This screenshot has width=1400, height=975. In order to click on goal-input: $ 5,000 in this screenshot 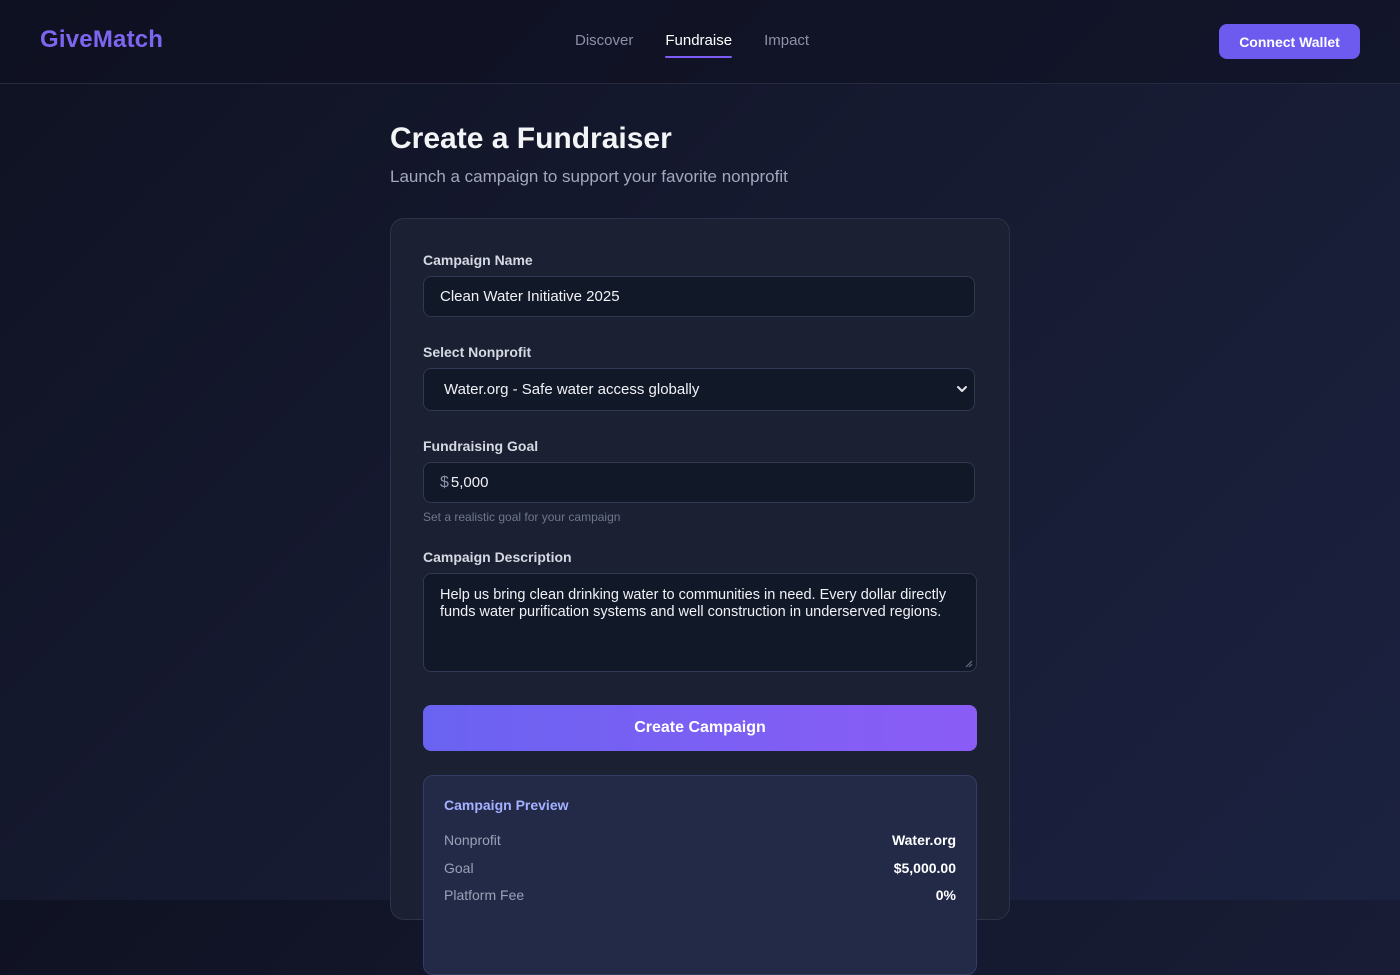, I will do `click(699, 482)`.